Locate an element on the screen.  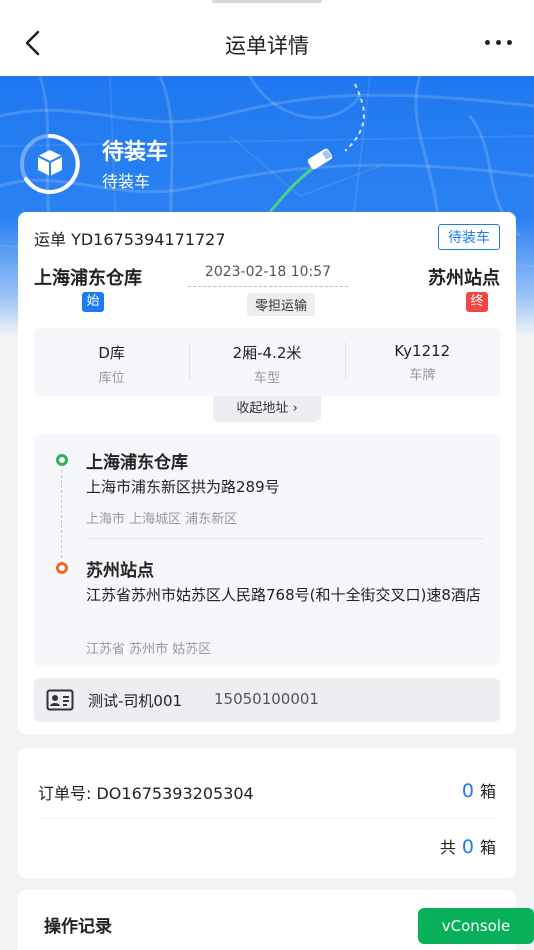
origin-name: 上海浦东仓库 is located at coordinates (88, 278).